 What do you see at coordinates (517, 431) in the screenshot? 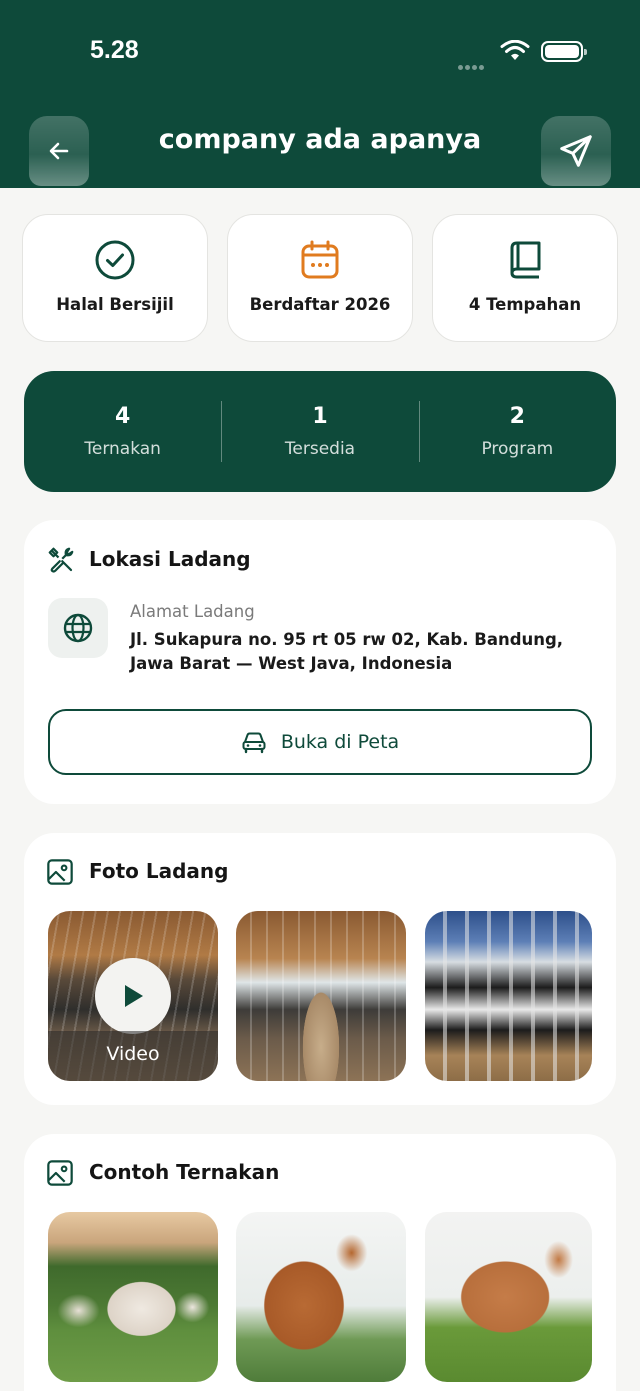
I see `stat-program: 2 Program` at bounding box center [517, 431].